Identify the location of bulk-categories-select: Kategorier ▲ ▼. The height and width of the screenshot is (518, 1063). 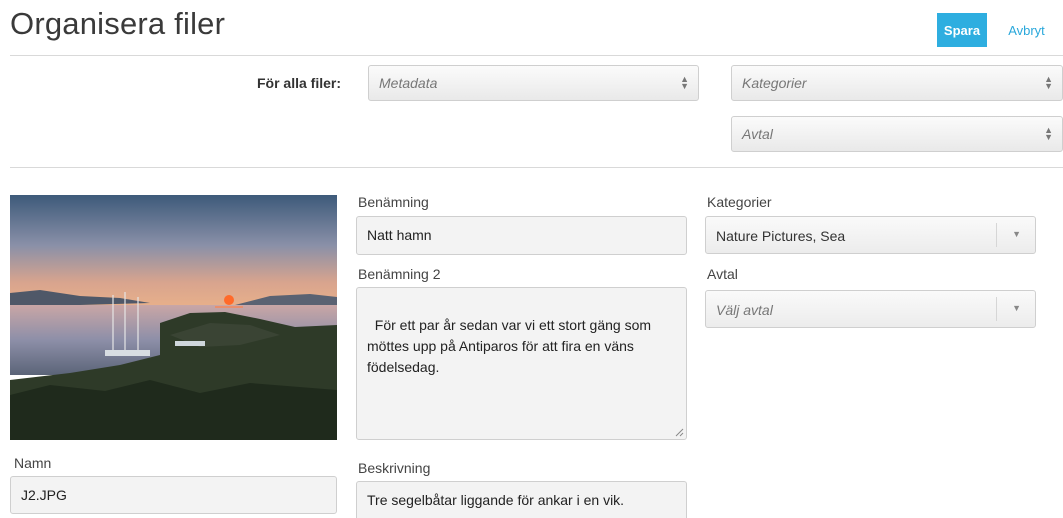
(897, 83).